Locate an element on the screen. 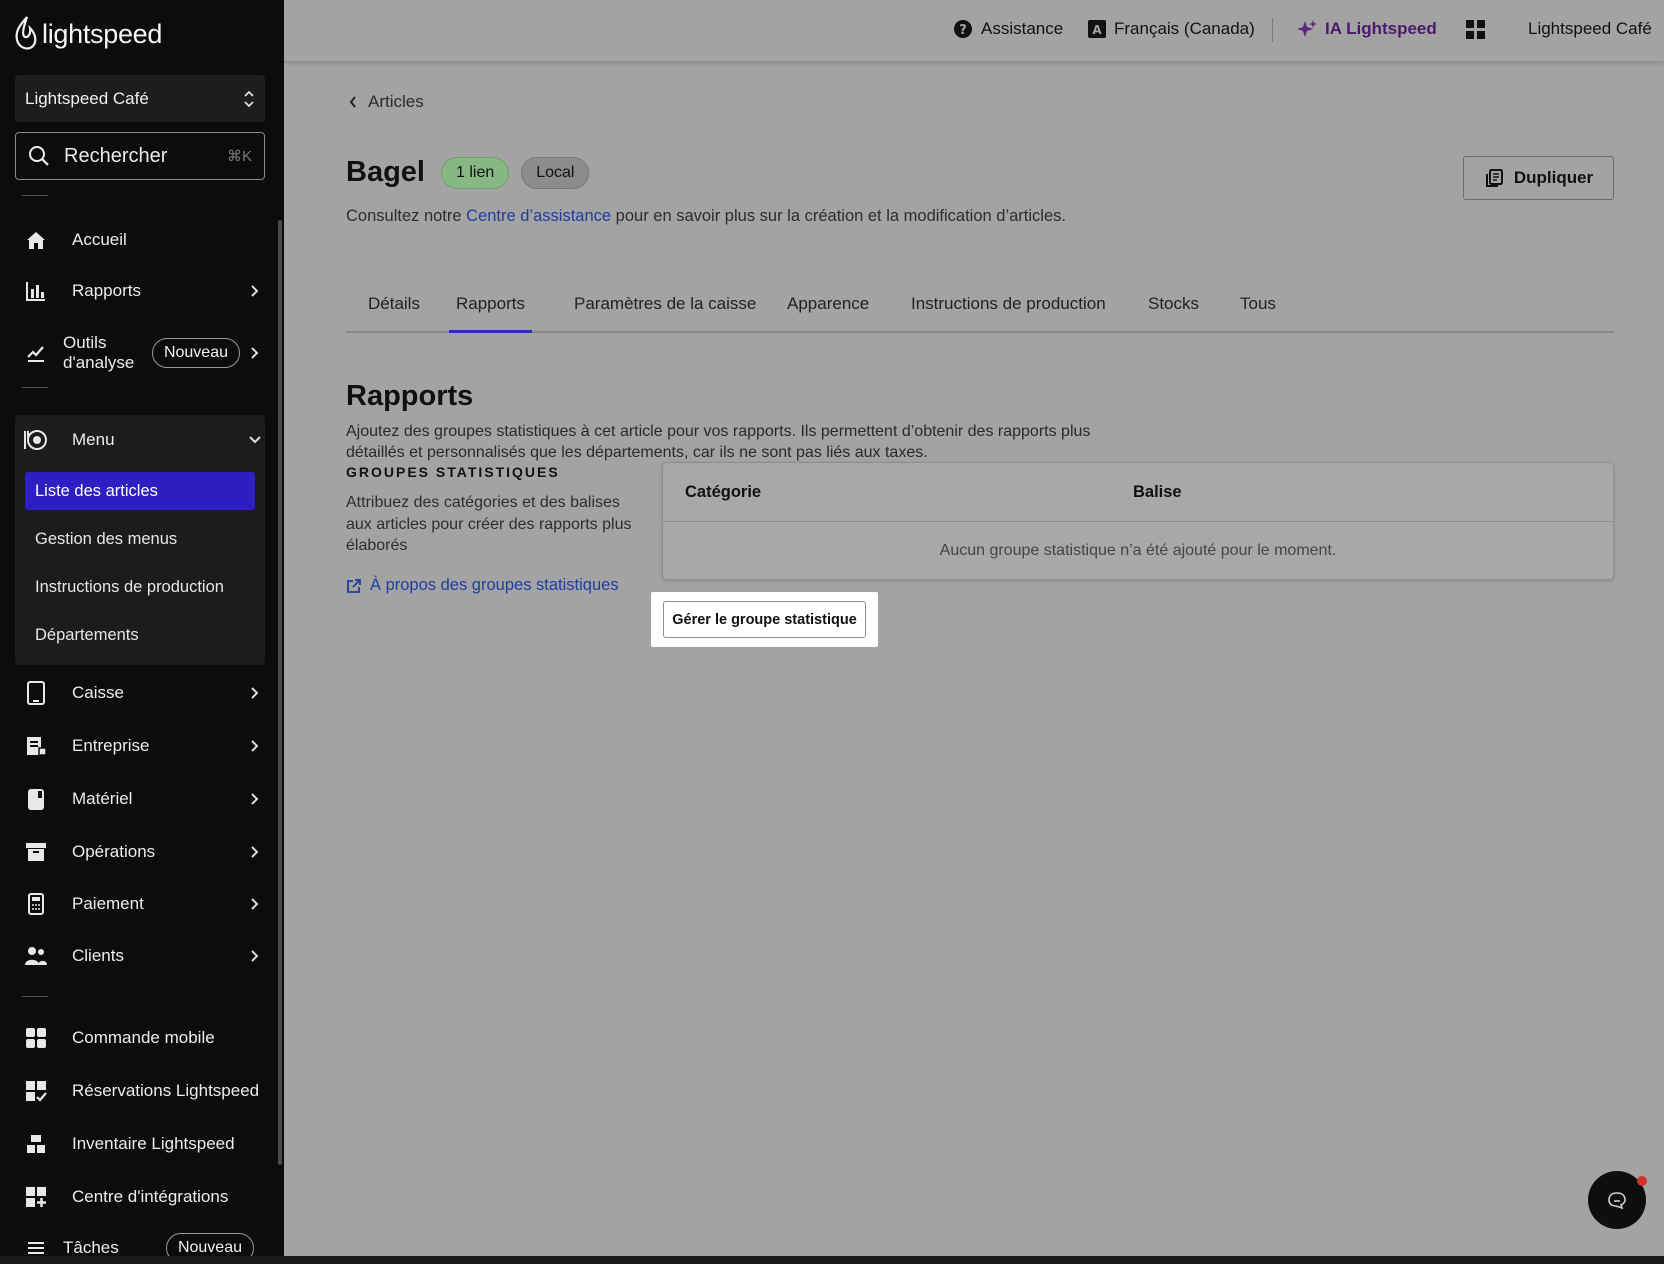 The image size is (1664, 1264). table-header: Catégorie Balise is located at coordinates (1138, 492).